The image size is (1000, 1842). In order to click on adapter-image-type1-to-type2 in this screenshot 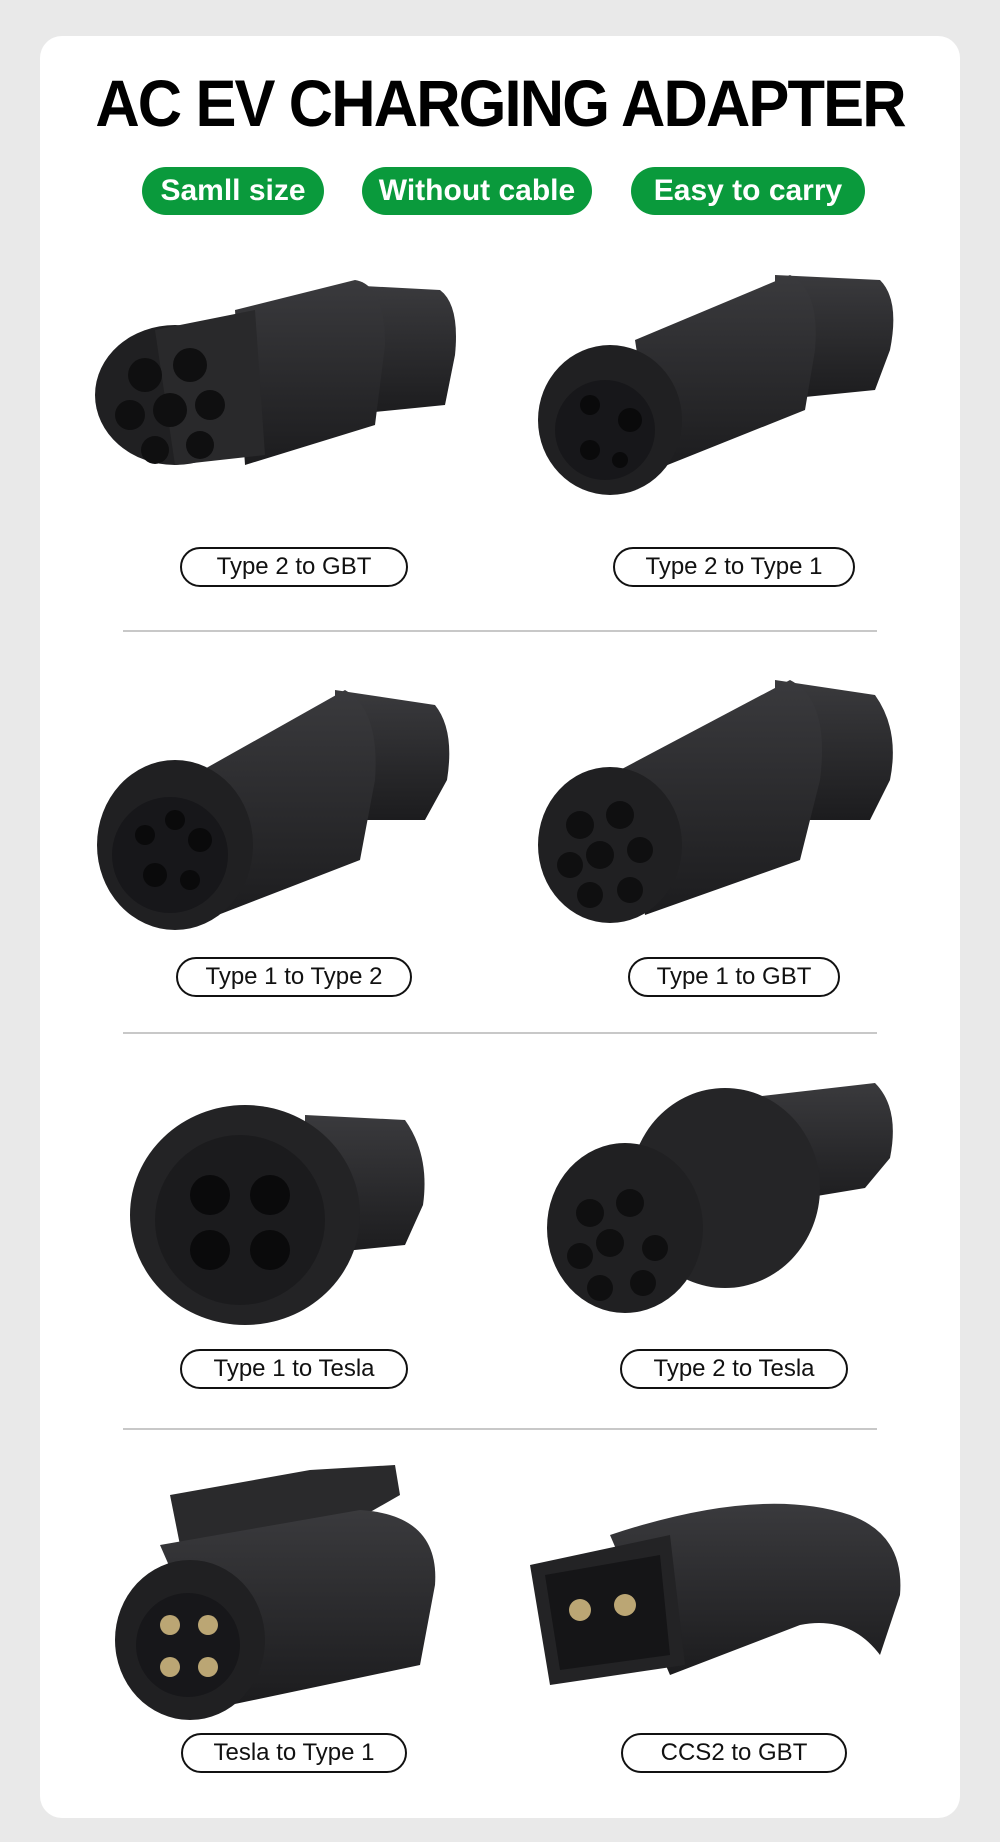, I will do `click(280, 807)`.